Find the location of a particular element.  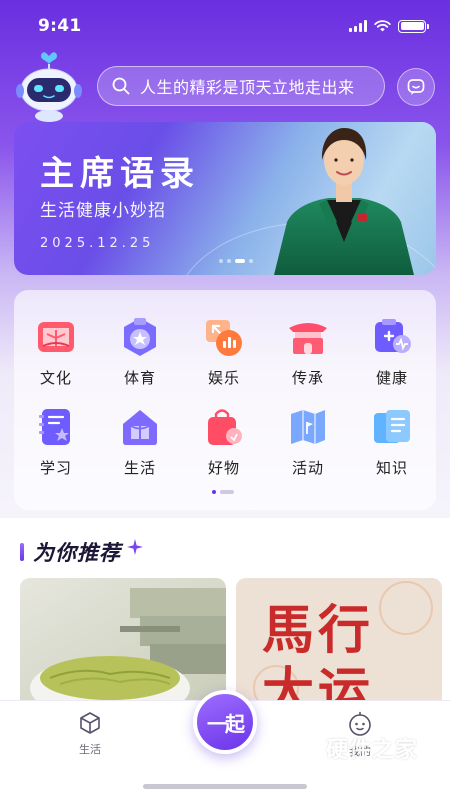

heritage-icon is located at coordinates (308, 338).